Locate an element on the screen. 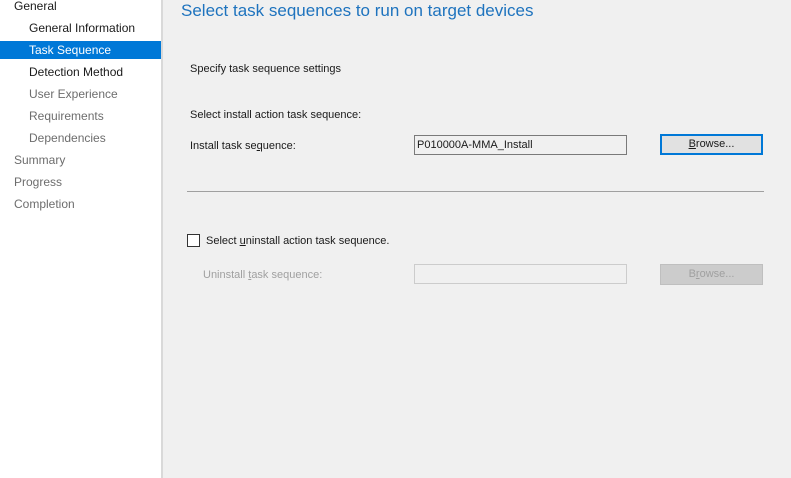 The image size is (791, 478). sidebar-item-label: Requirements is located at coordinates (66, 116).